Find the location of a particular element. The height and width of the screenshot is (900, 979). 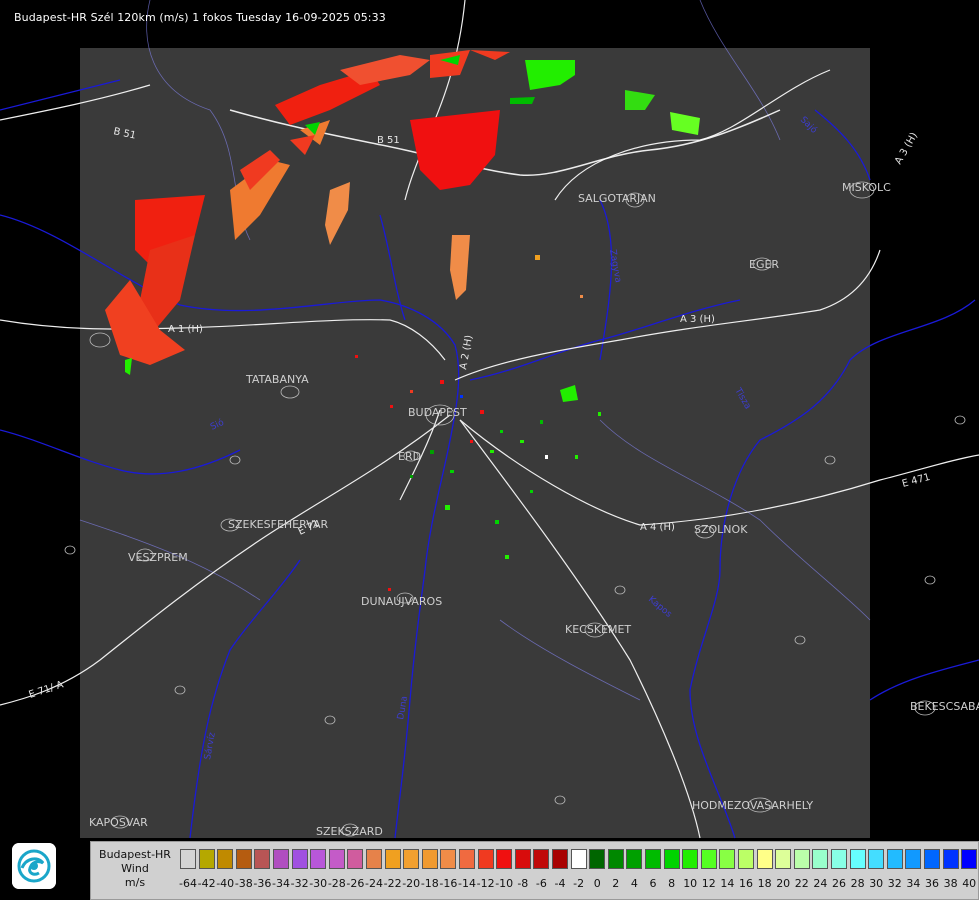

legend-tick-label: -24 is located at coordinates (374, 883).